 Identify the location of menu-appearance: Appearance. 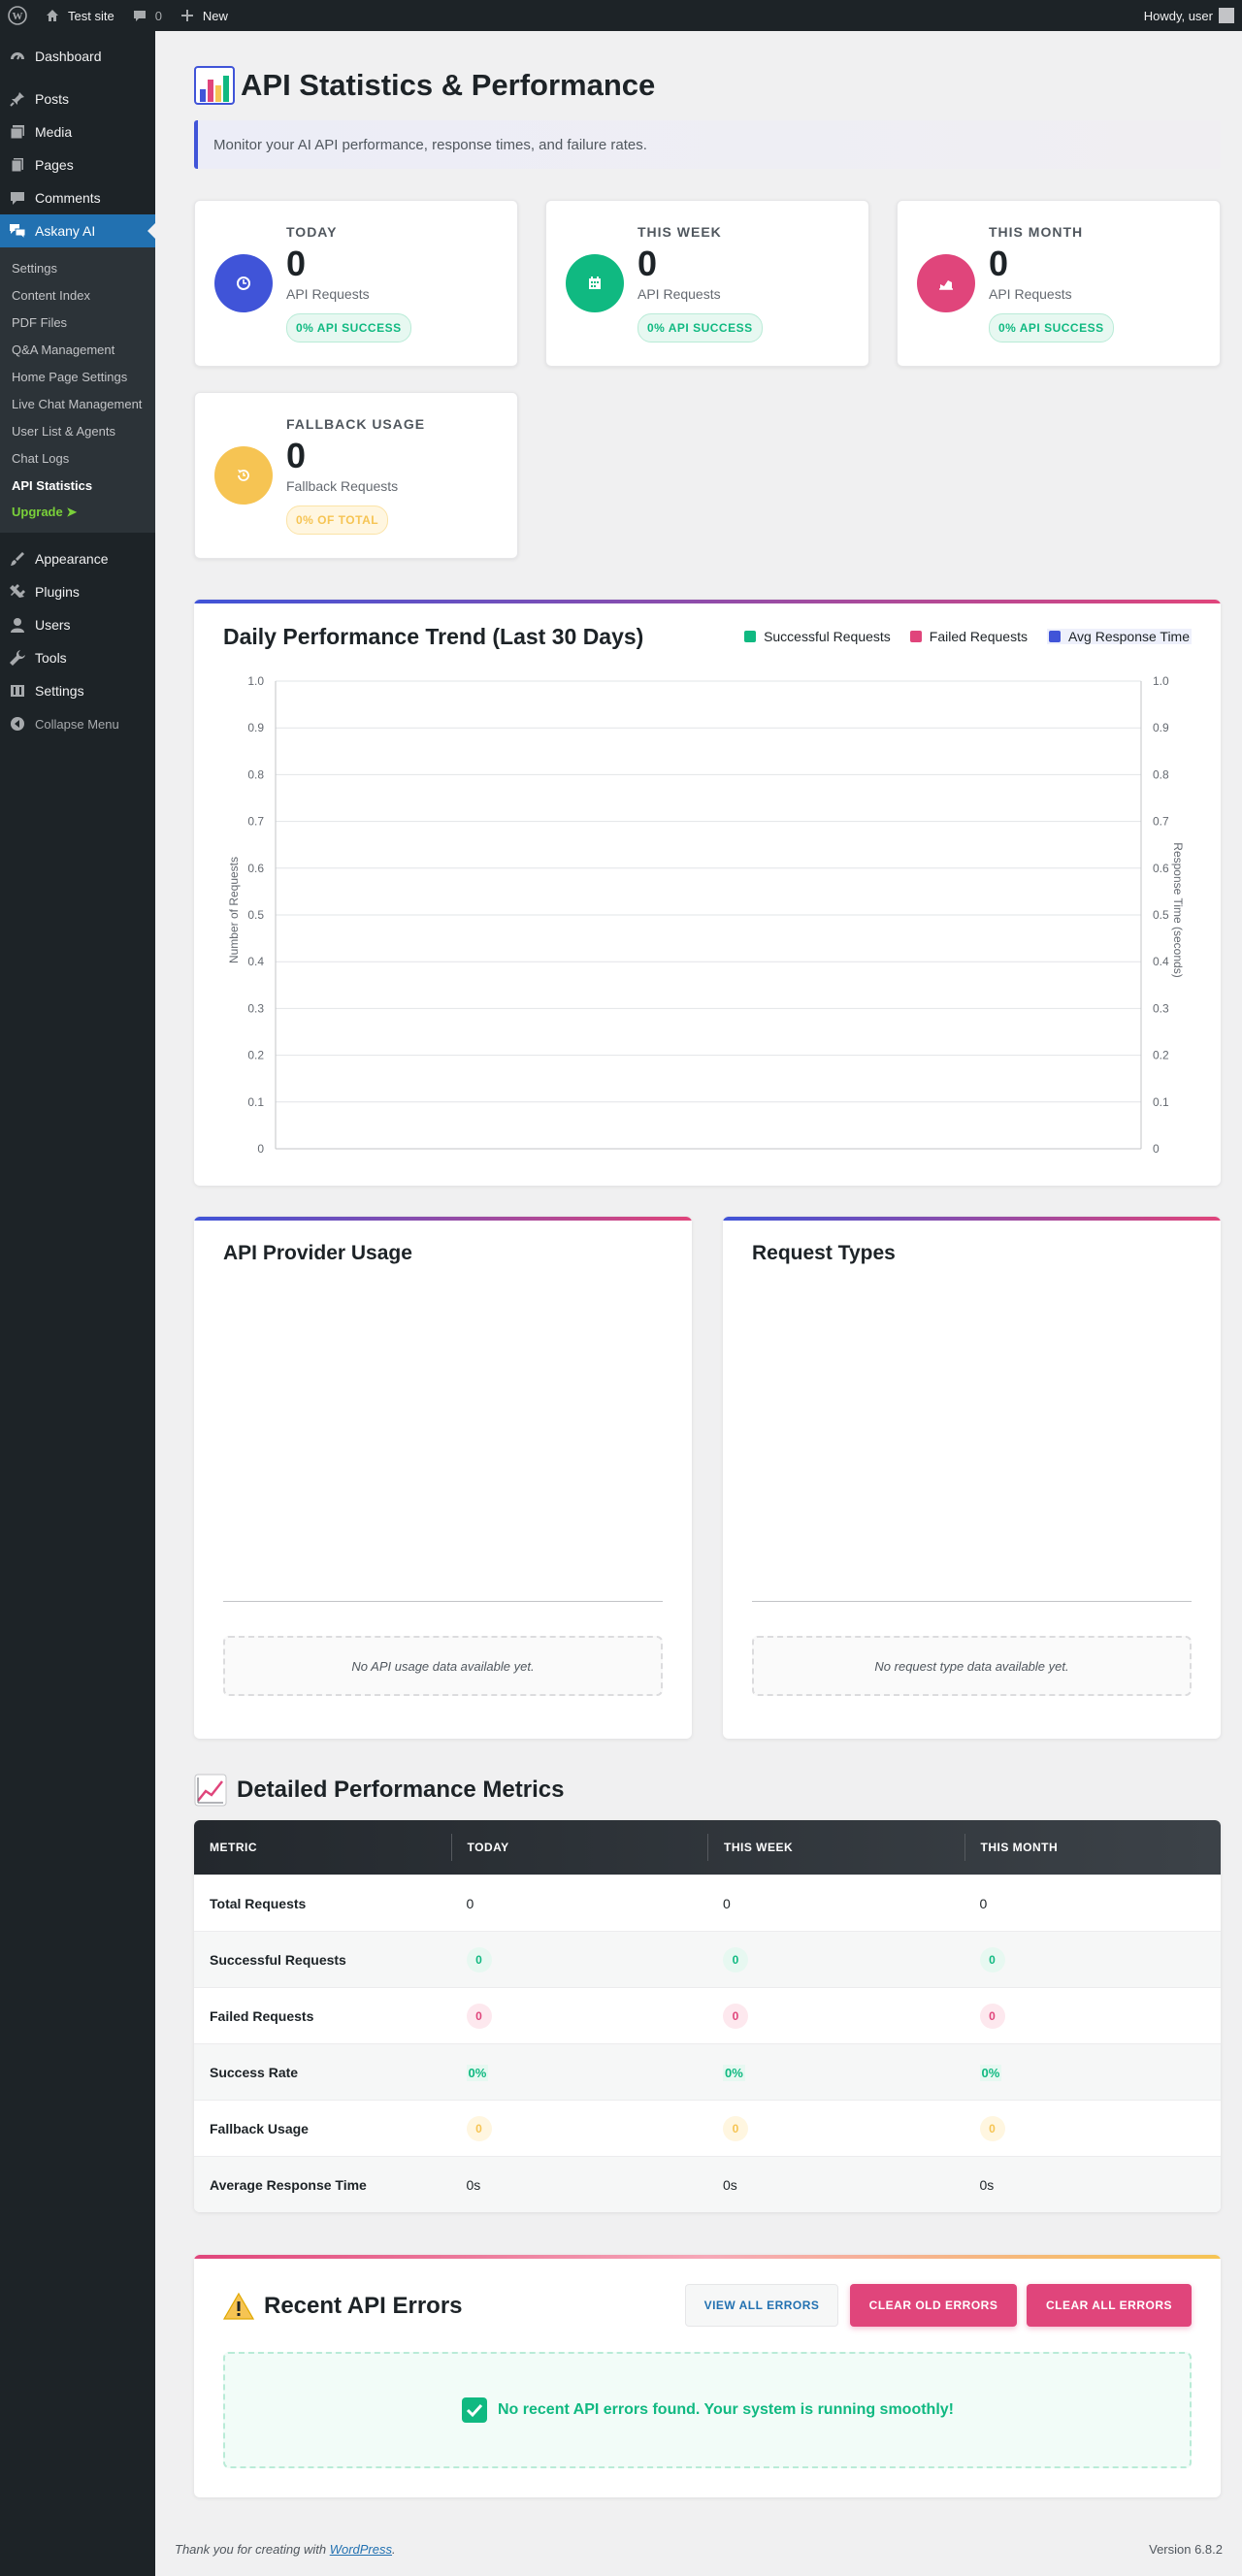
(77, 558).